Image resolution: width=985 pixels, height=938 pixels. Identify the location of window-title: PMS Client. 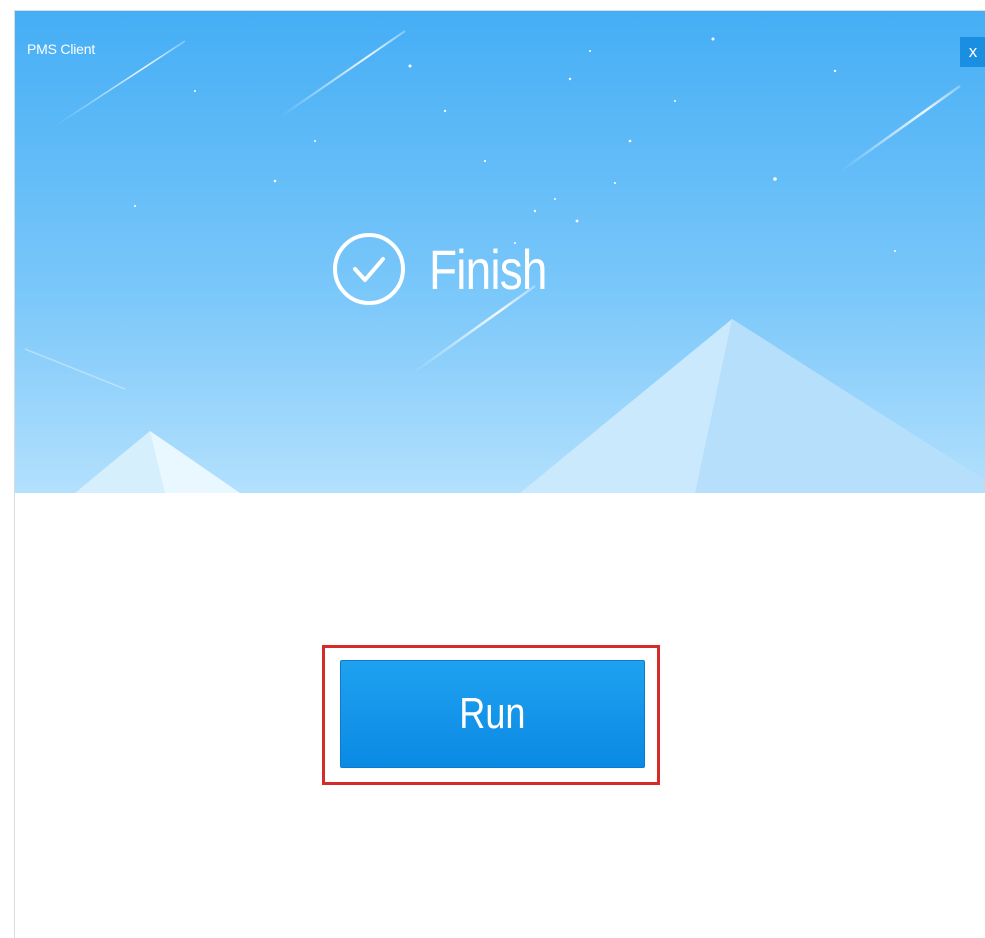
(61, 49).